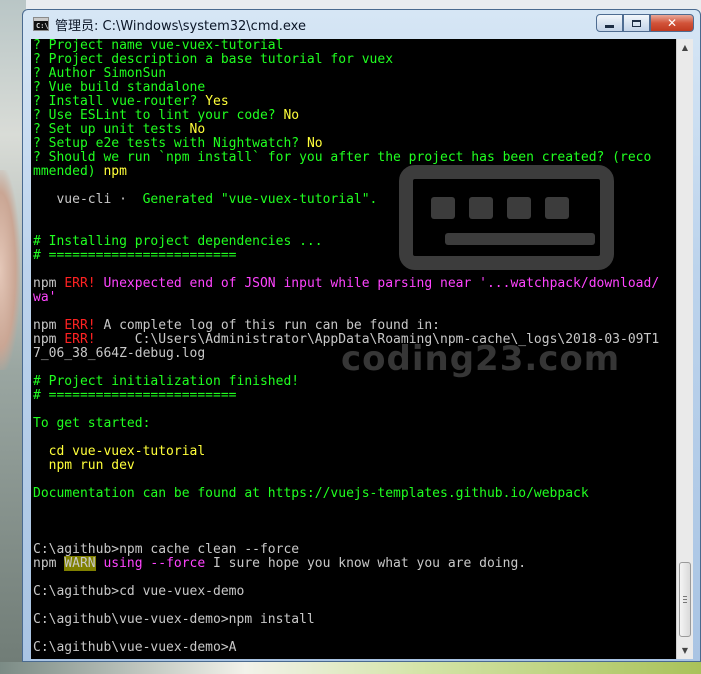  What do you see at coordinates (166, 87) in the screenshot?
I see `console-text-segment: standalone` at bounding box center [166, 87].